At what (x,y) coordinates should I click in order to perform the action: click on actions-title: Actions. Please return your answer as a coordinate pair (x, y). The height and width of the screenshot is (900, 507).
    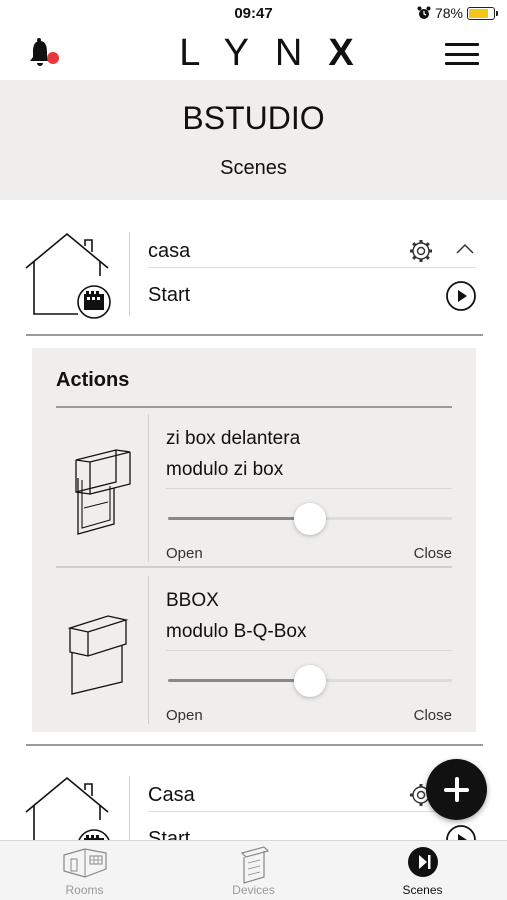
    Looking at the image, I should click on (93, 380).